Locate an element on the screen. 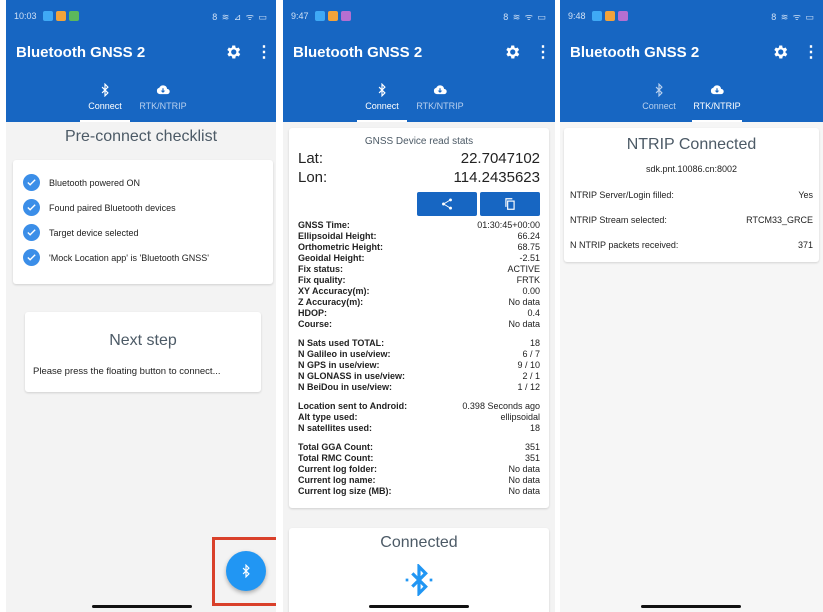  next-step-title: Next step is located at coordinates (143, 340).